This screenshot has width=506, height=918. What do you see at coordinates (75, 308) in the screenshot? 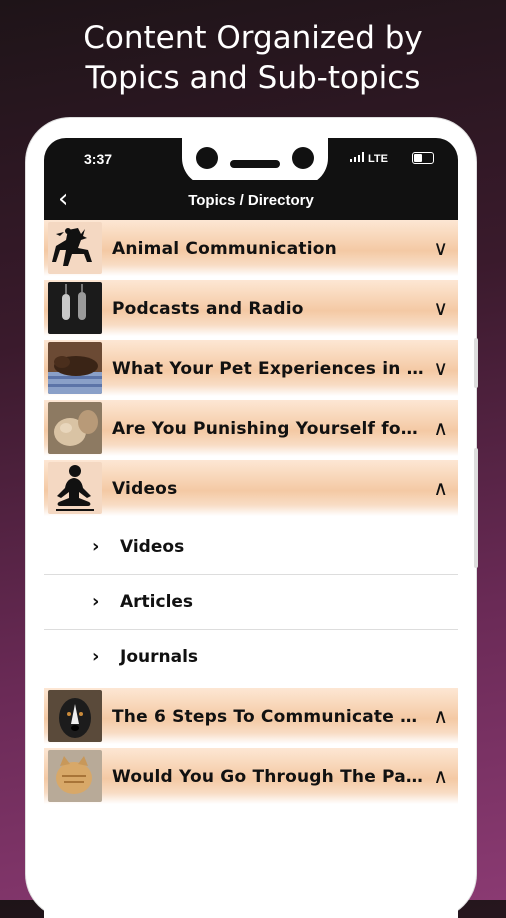
I see `microphone-photo-icon` at bounding box center [75, 308].